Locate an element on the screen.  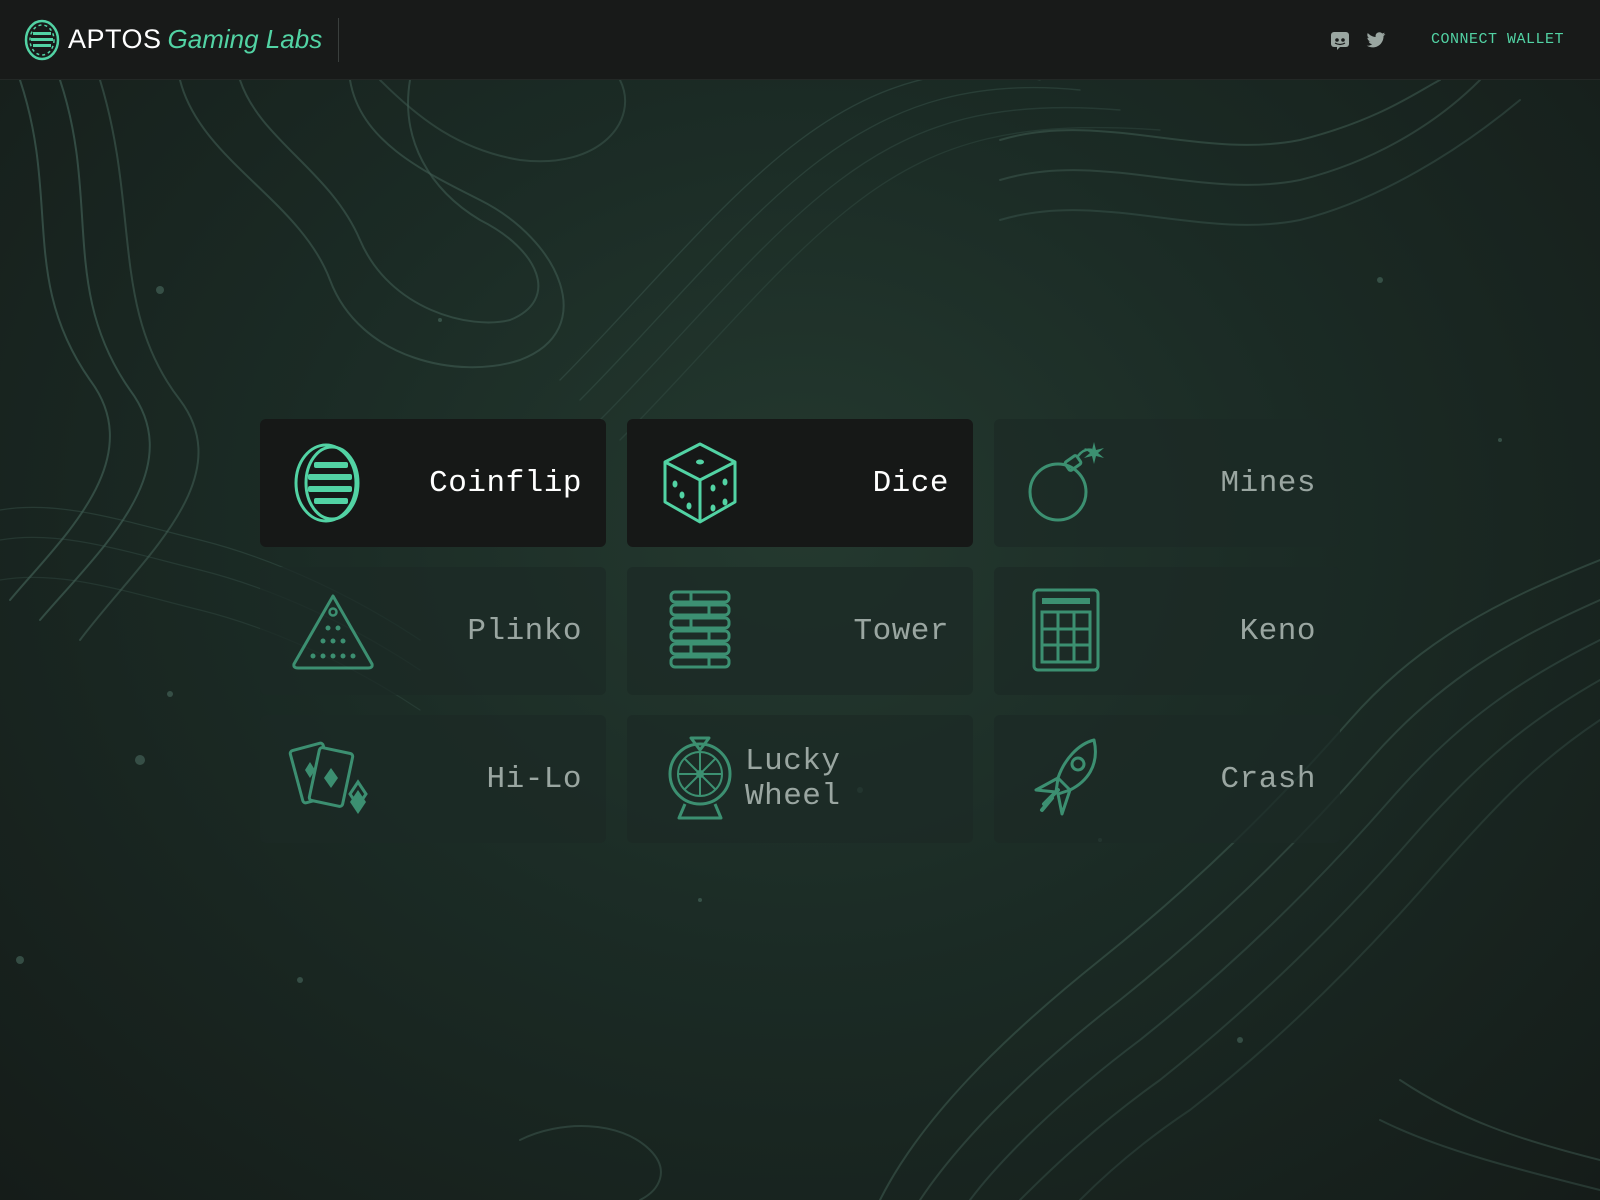
dice-icon is located at coordinates (700, 483).